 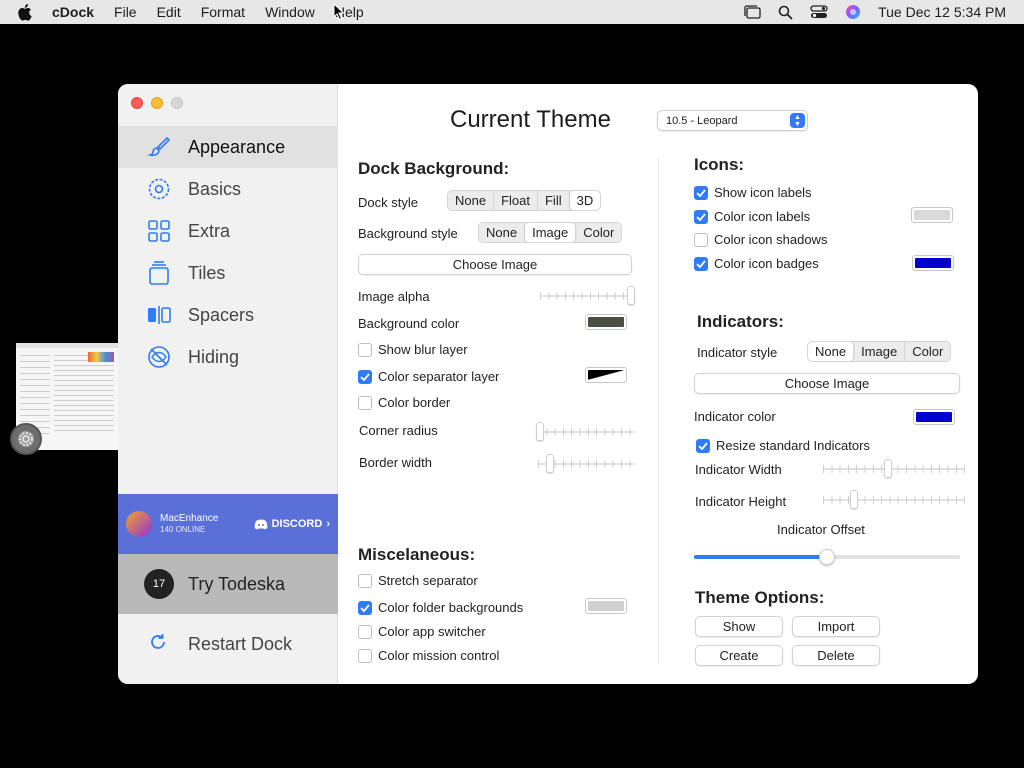 What do you see at coordinates (735, 416) in the screenshot?
I see `indicator-color-label: Indicator color` at bounding box center [735, 416].